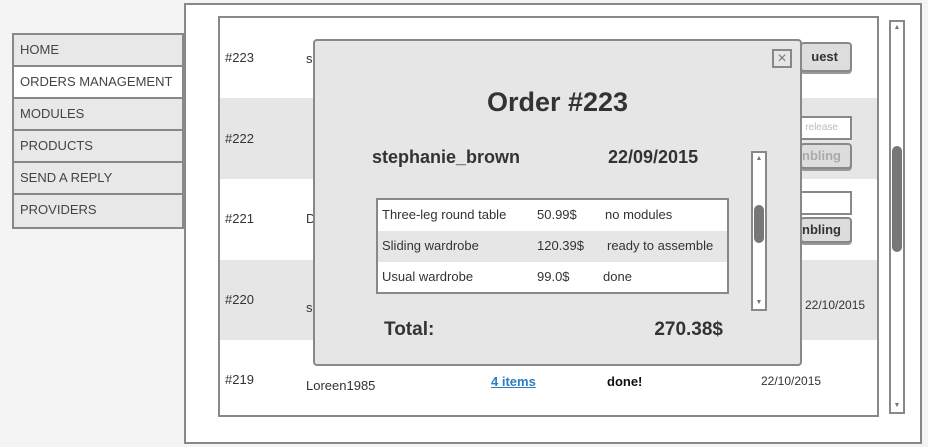 Image resolution: width=928 pixels, height=447 pixels. Describe the element at coordinates (639, 214) in the screenshot. I see `item-status: no modules` at that location.